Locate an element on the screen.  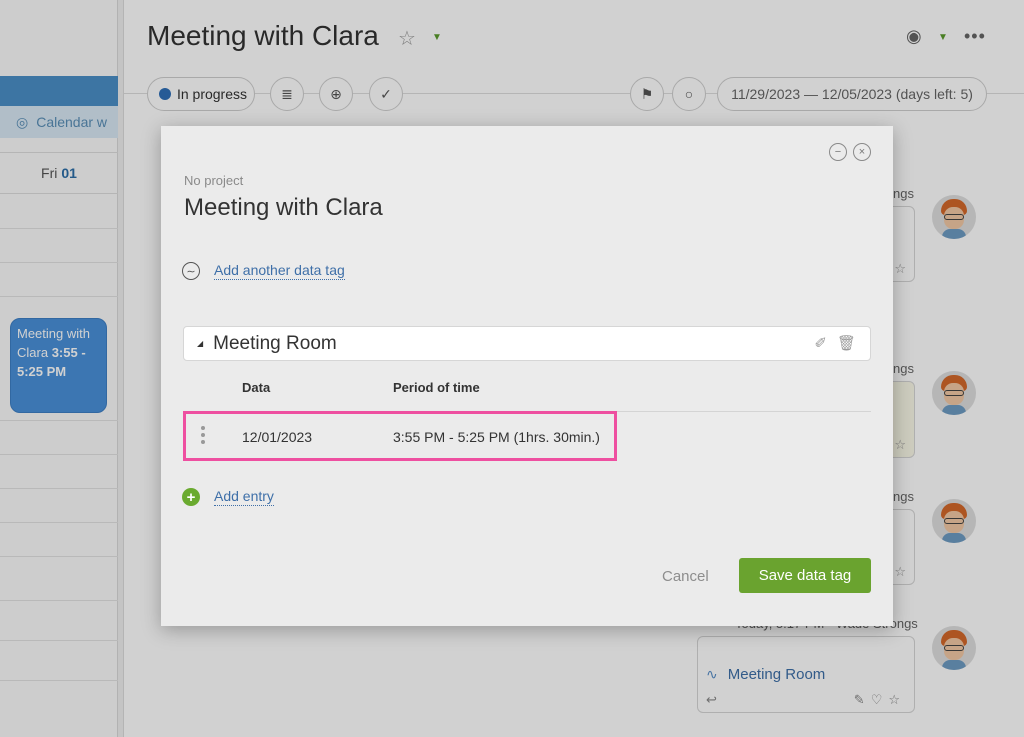
dialog-title: Meeting with Clara is located at coordinates (283, 207).